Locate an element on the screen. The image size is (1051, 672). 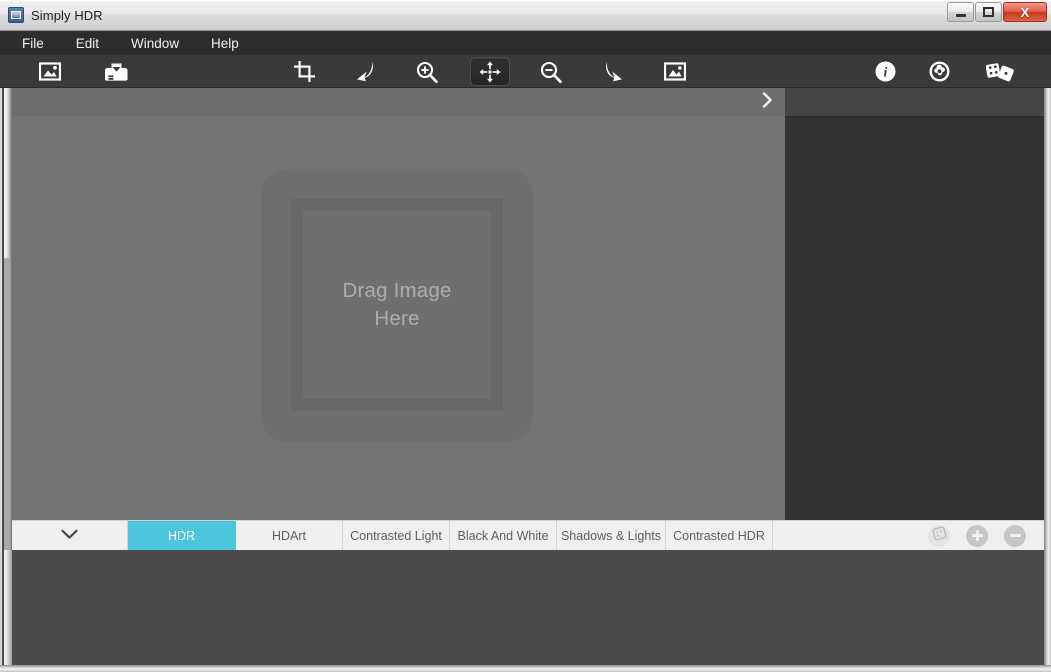
settings-icon is located at coordinates (939, 71).